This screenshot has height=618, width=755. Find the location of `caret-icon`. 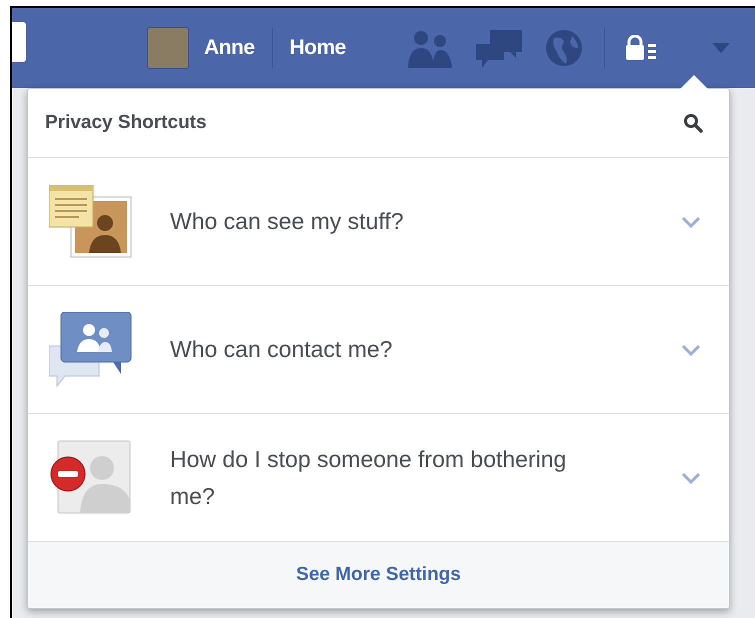

caret-icon is located at coordinates (721, 48).